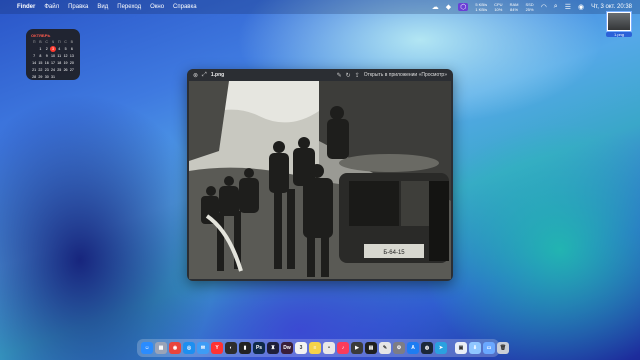 This screenshot has height=360, width=640. I want to click on vpn-icon: ◐, so click(231, 348).